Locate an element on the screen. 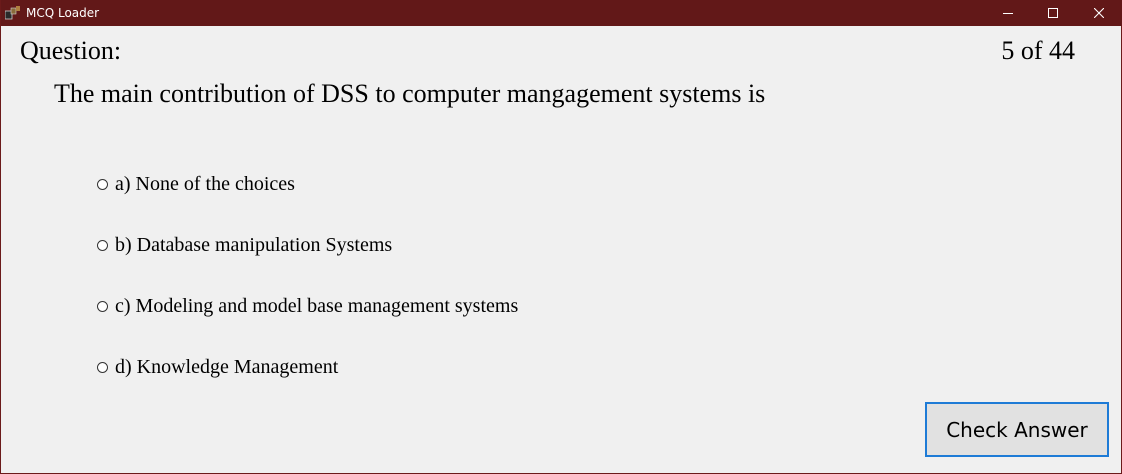 The width and height of the screenshot is (1122, 474). radio-button-a is located at coordinates (102, 184).